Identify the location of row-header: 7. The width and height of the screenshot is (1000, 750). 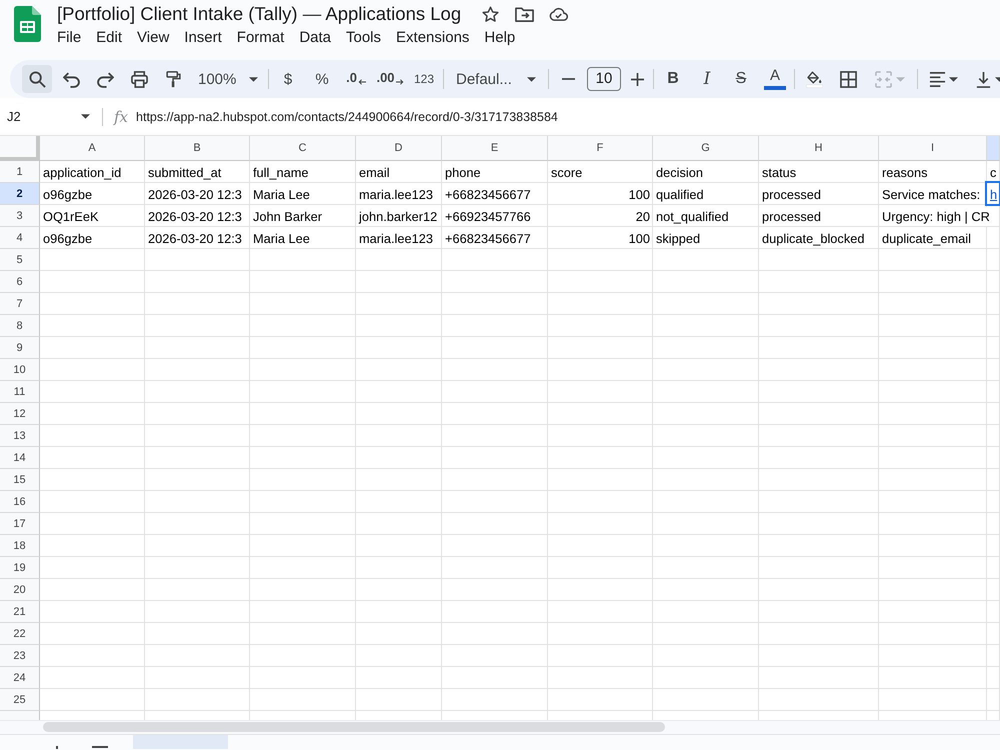
(20, 304).